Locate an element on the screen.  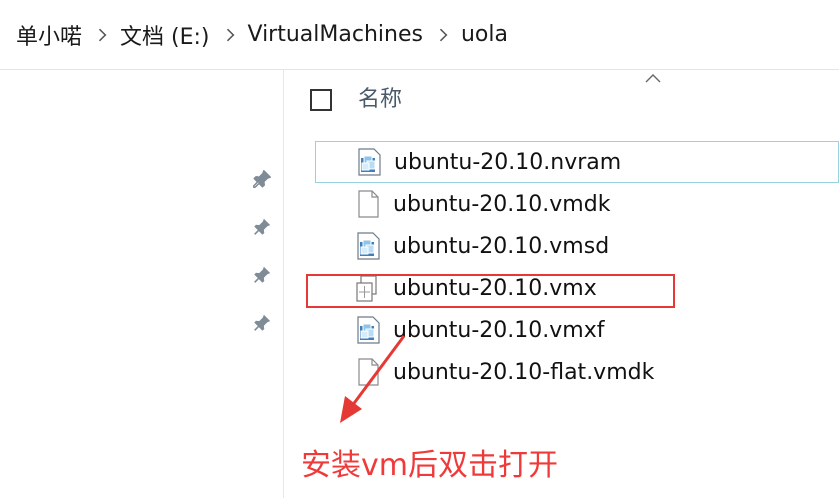
breadcrumb-item-current: uola is located at coordinates (484, 34).